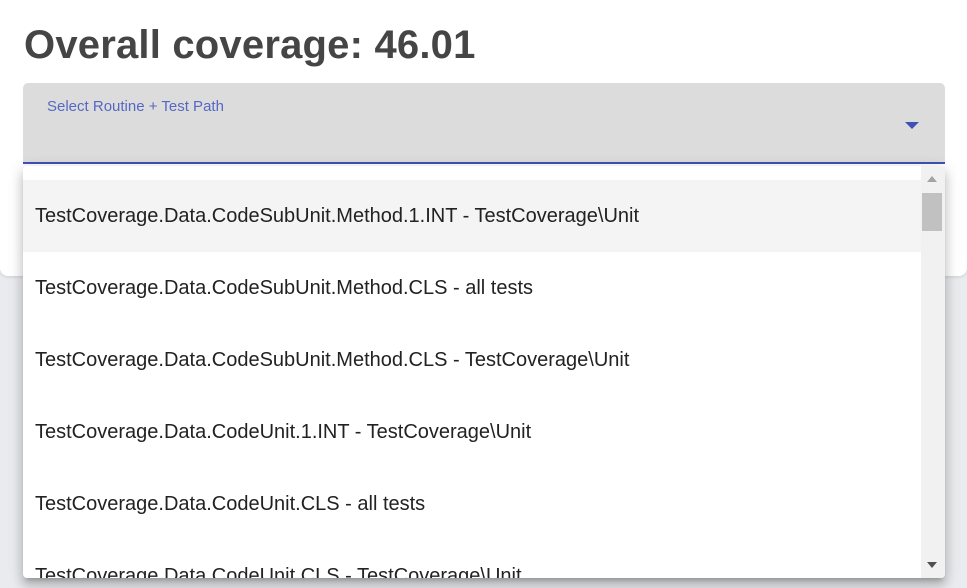 The width and height of the screenshot is (967, 588). What do you see at coordinates (250, 45) in the screenshot?
I see `page-title: Overall coverage: 46.01` at bounding box center [250, 45].